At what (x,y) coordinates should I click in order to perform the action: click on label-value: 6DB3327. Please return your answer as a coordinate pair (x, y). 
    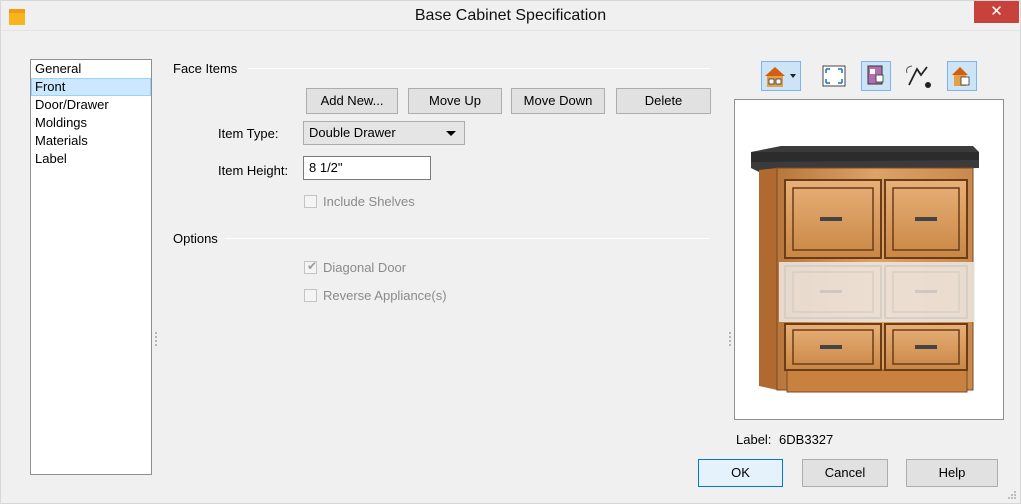
    Looking at the image, I should click on (806, 439).